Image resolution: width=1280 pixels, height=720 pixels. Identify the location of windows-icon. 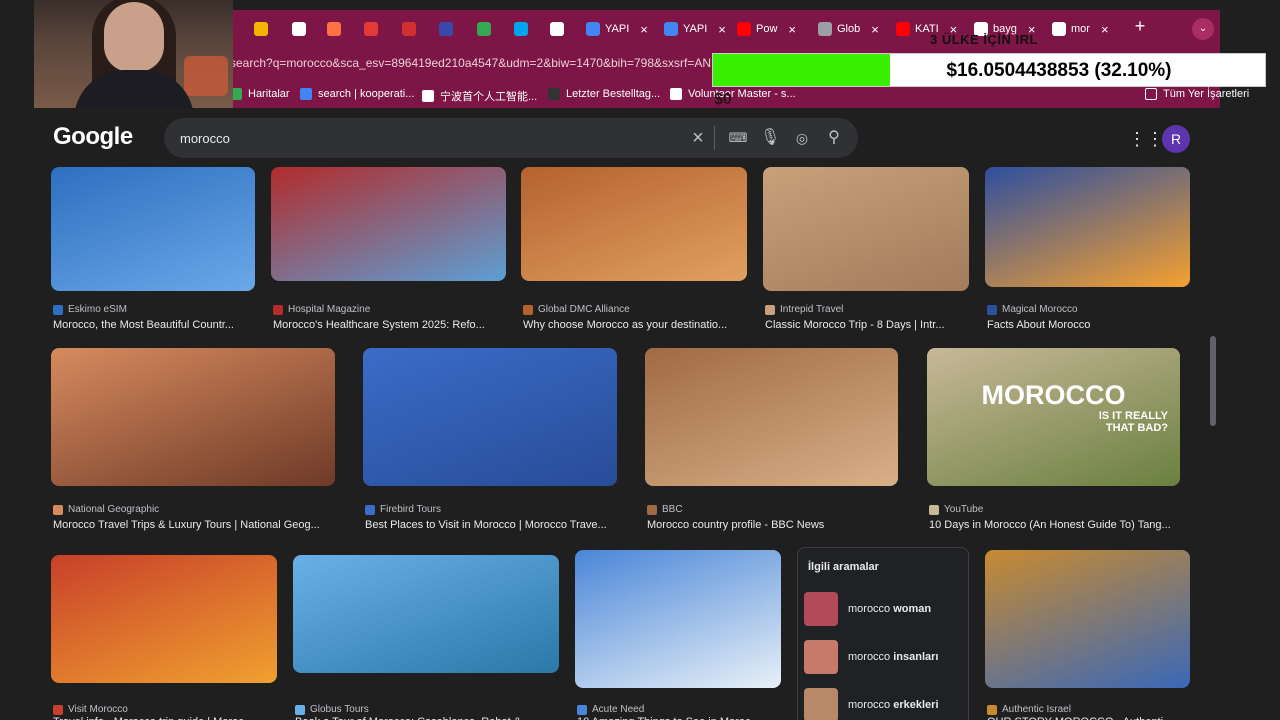
(521, 29).